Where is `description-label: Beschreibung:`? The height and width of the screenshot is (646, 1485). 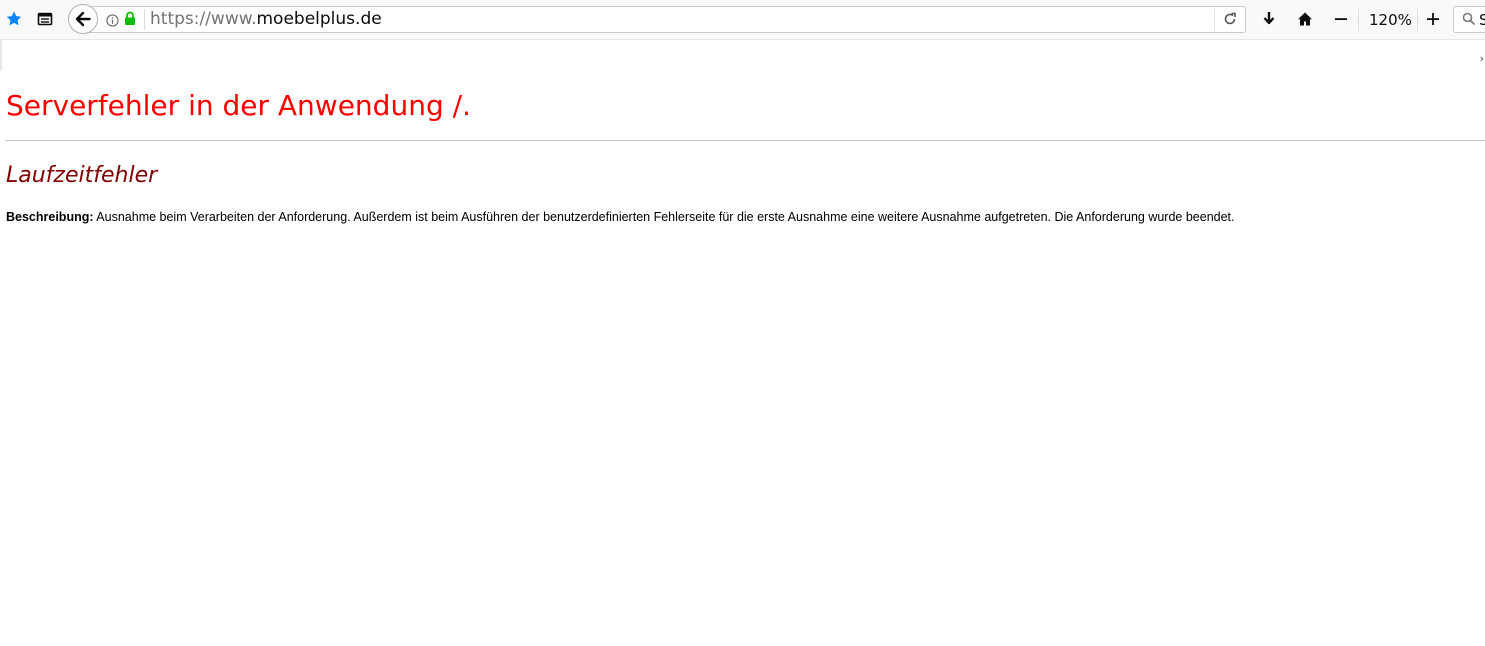
description-label: Beschreibung: is located at coordinates (50, 217).